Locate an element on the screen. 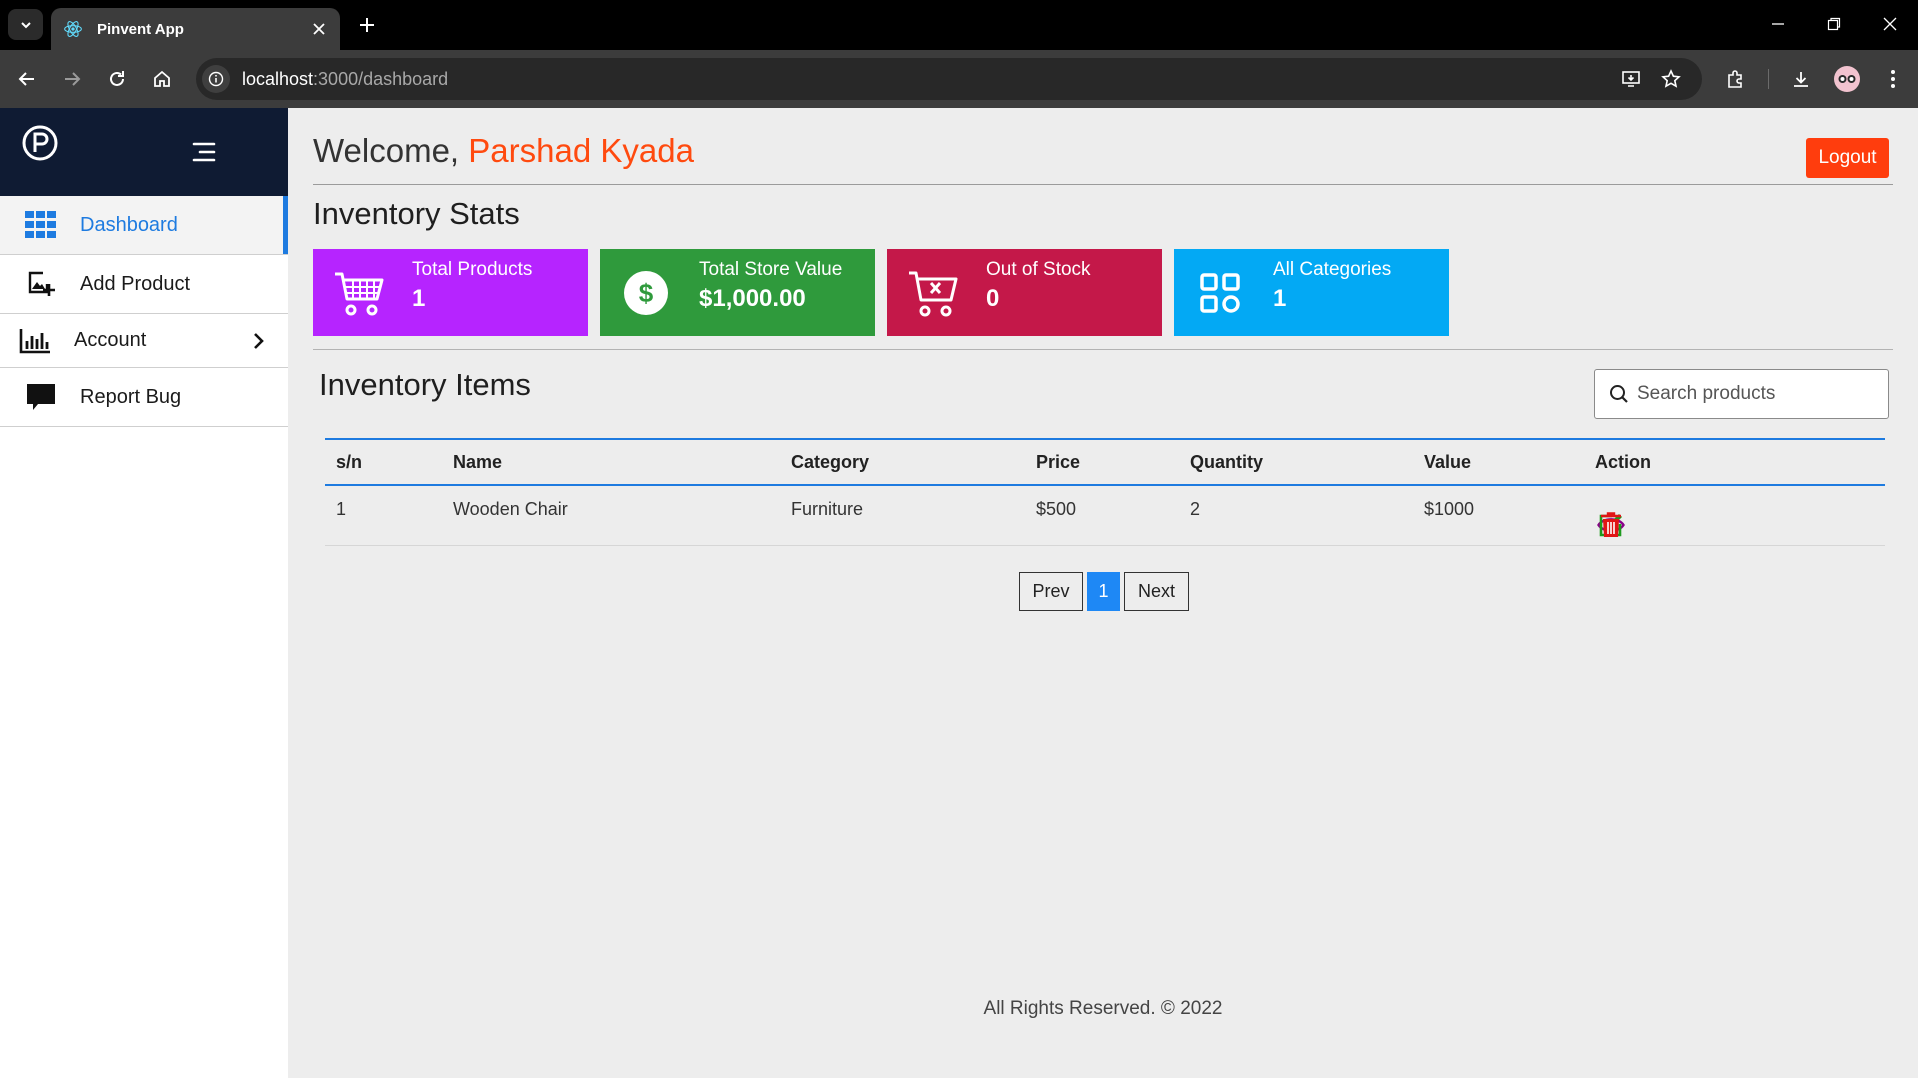  stats-title: Inventory Stats is located at coordinates (416, 213).